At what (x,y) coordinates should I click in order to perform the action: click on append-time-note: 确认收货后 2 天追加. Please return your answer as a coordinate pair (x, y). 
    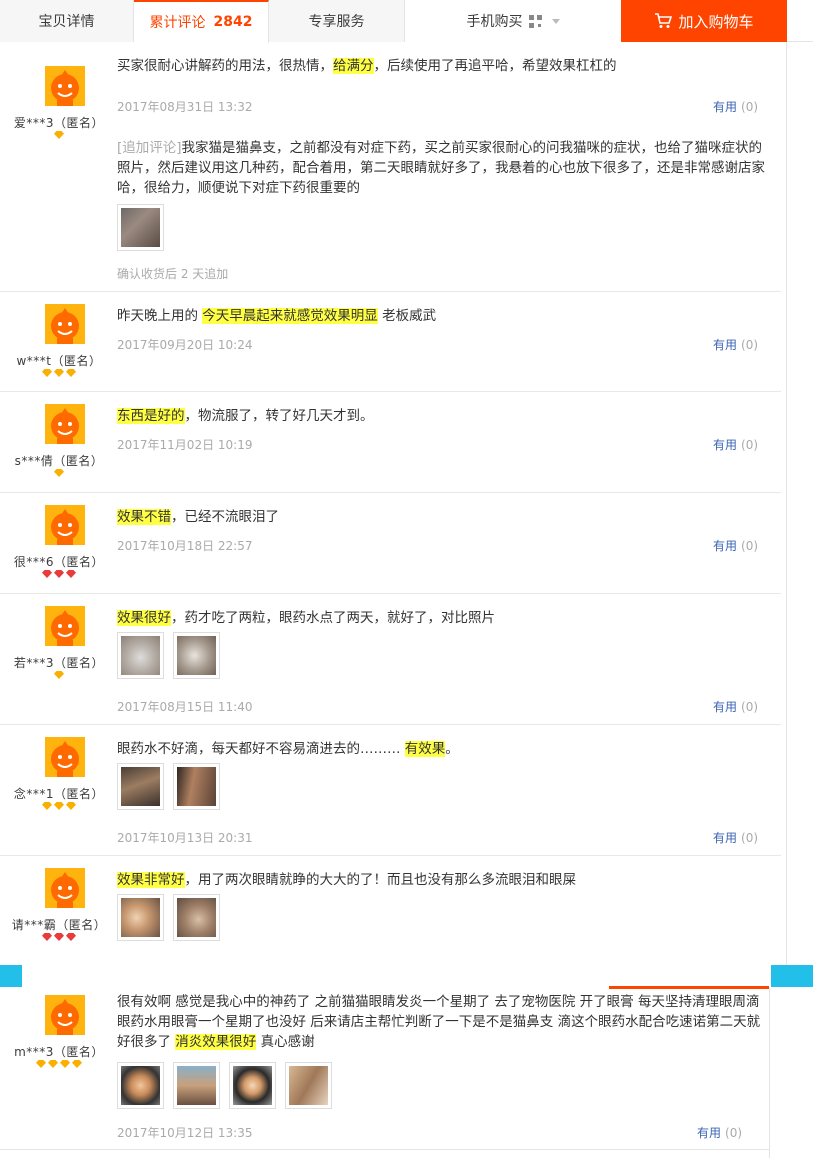
    Looking at the image, I should click on (173, 274).